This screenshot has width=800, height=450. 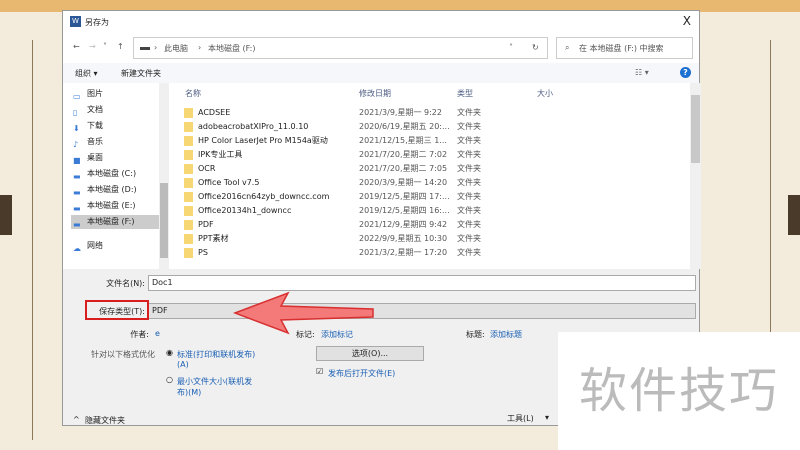 I want to click on file-date: 2021/7/20,星期二 7:02, so click(x=403, y=154).